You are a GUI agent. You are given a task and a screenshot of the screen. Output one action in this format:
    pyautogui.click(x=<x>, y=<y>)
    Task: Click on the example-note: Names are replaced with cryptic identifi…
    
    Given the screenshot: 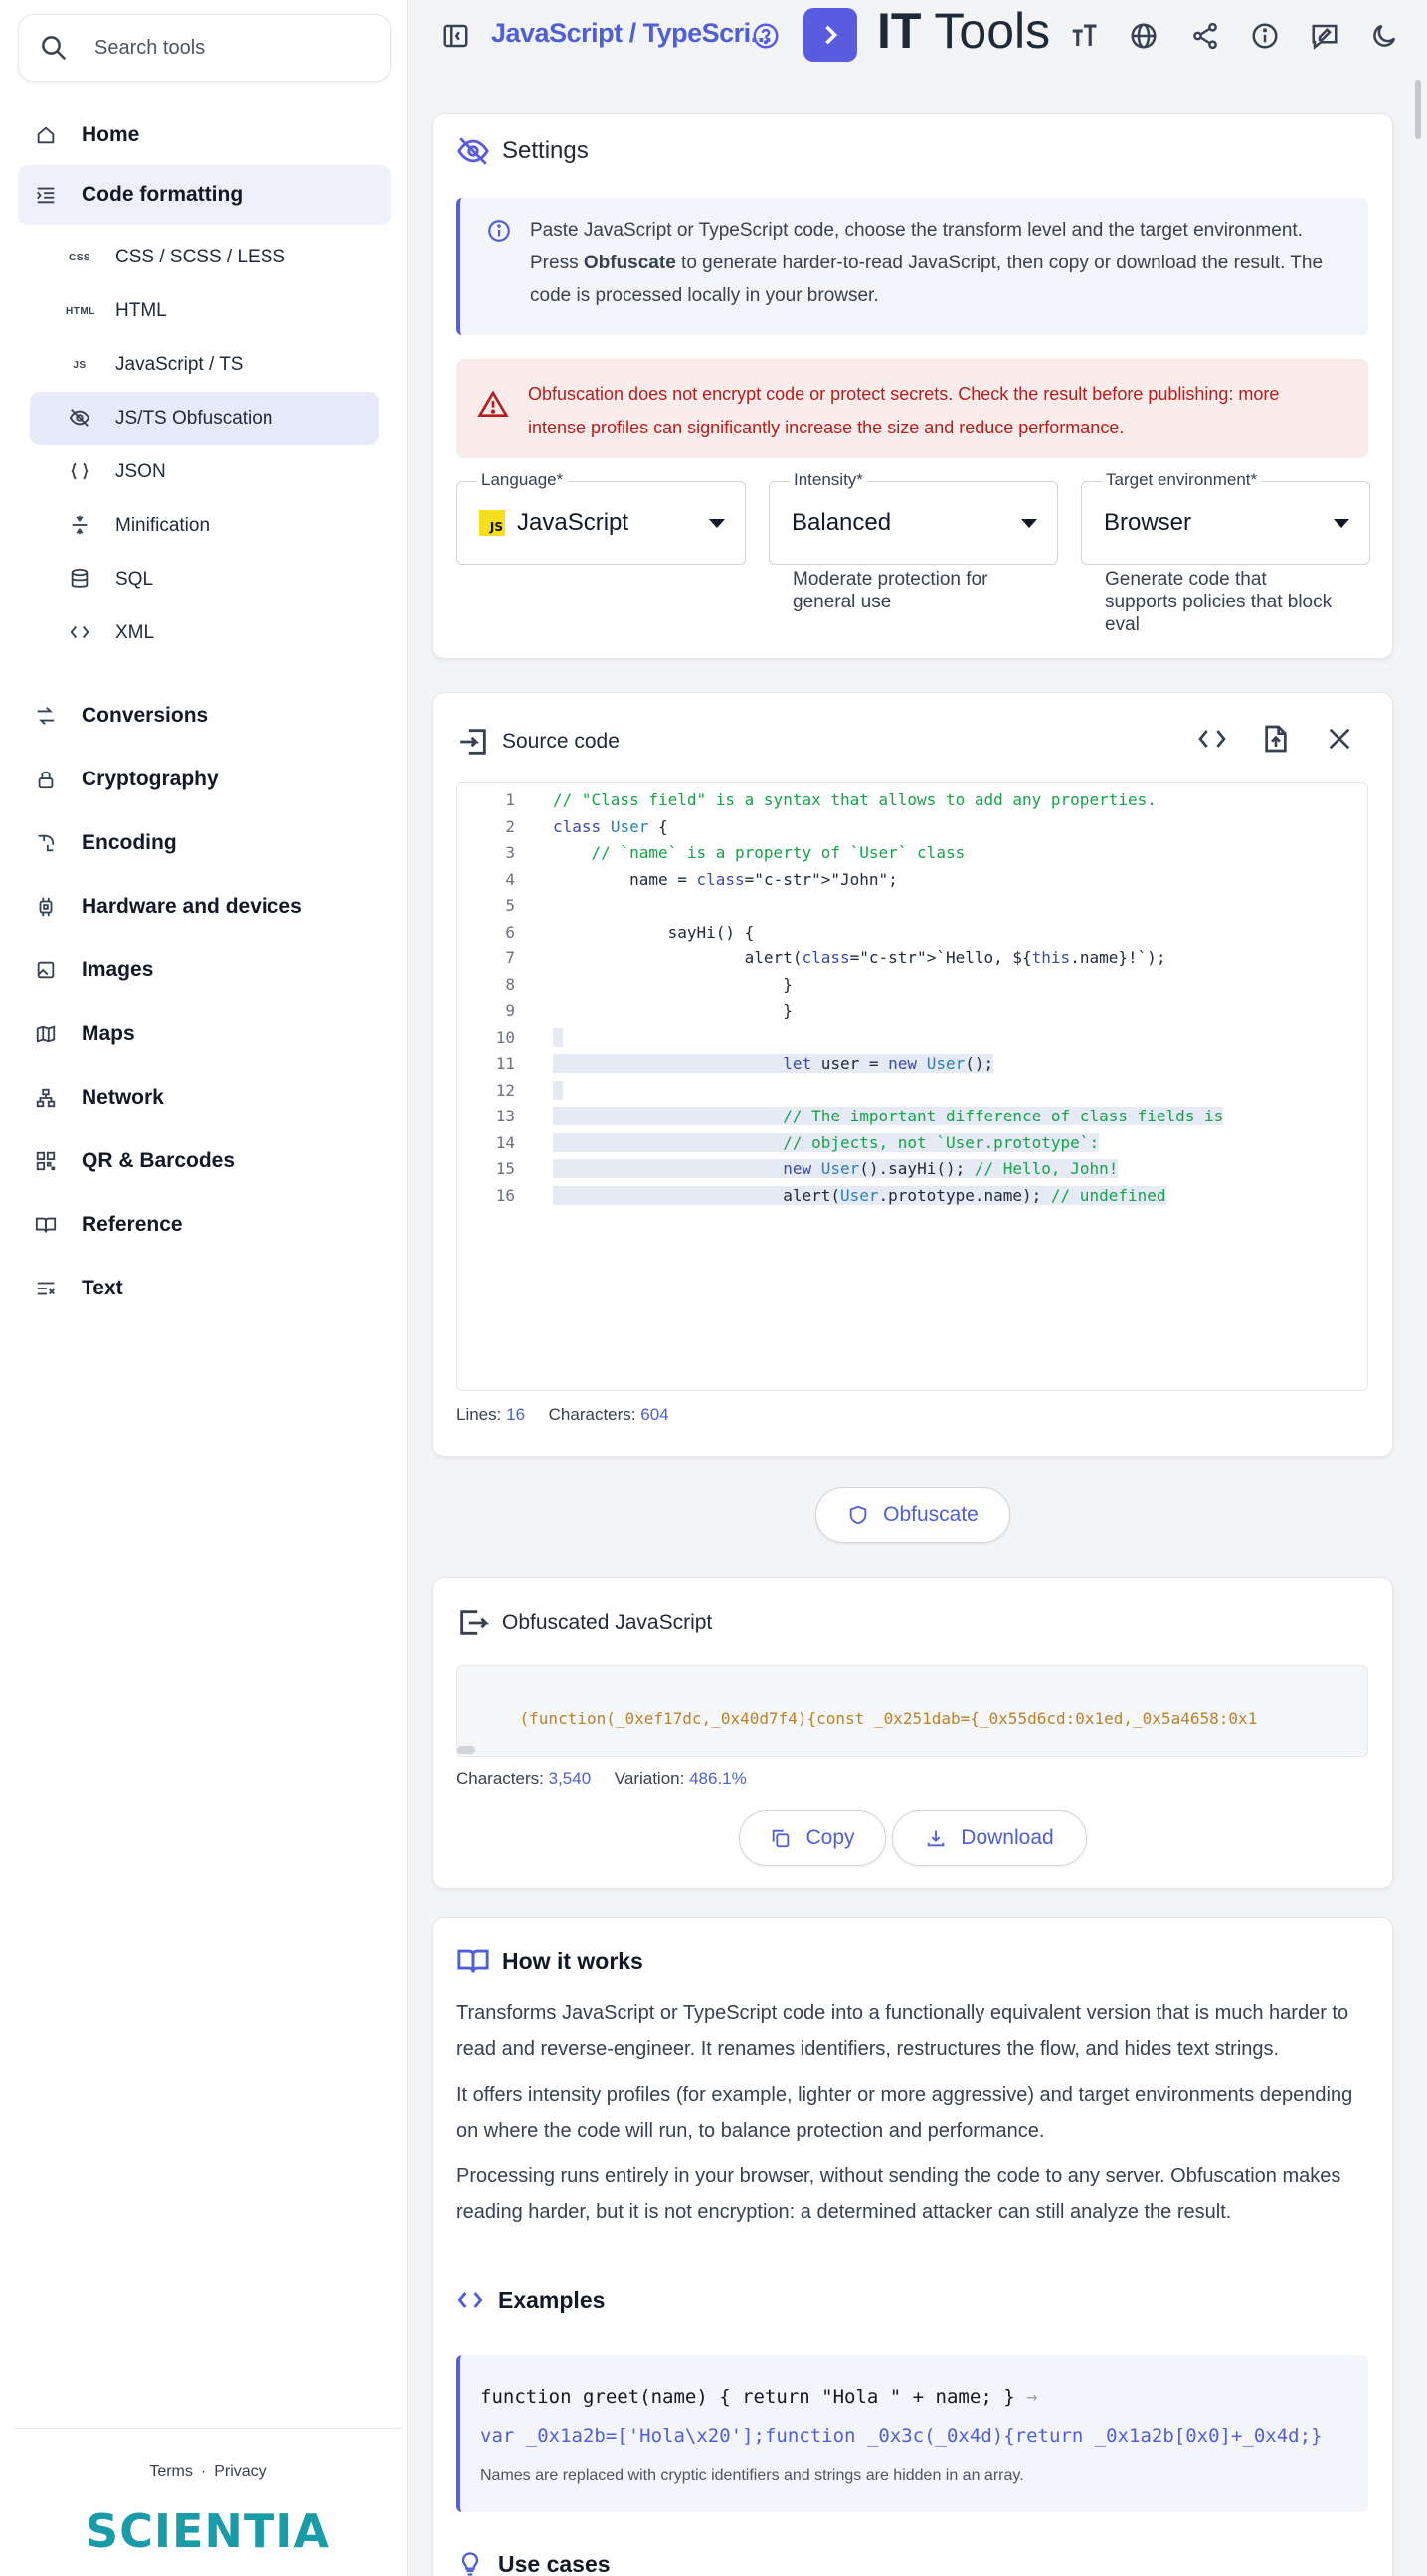 What is the action you would take?
    pyautogui.click(x=752, y=2475)
    